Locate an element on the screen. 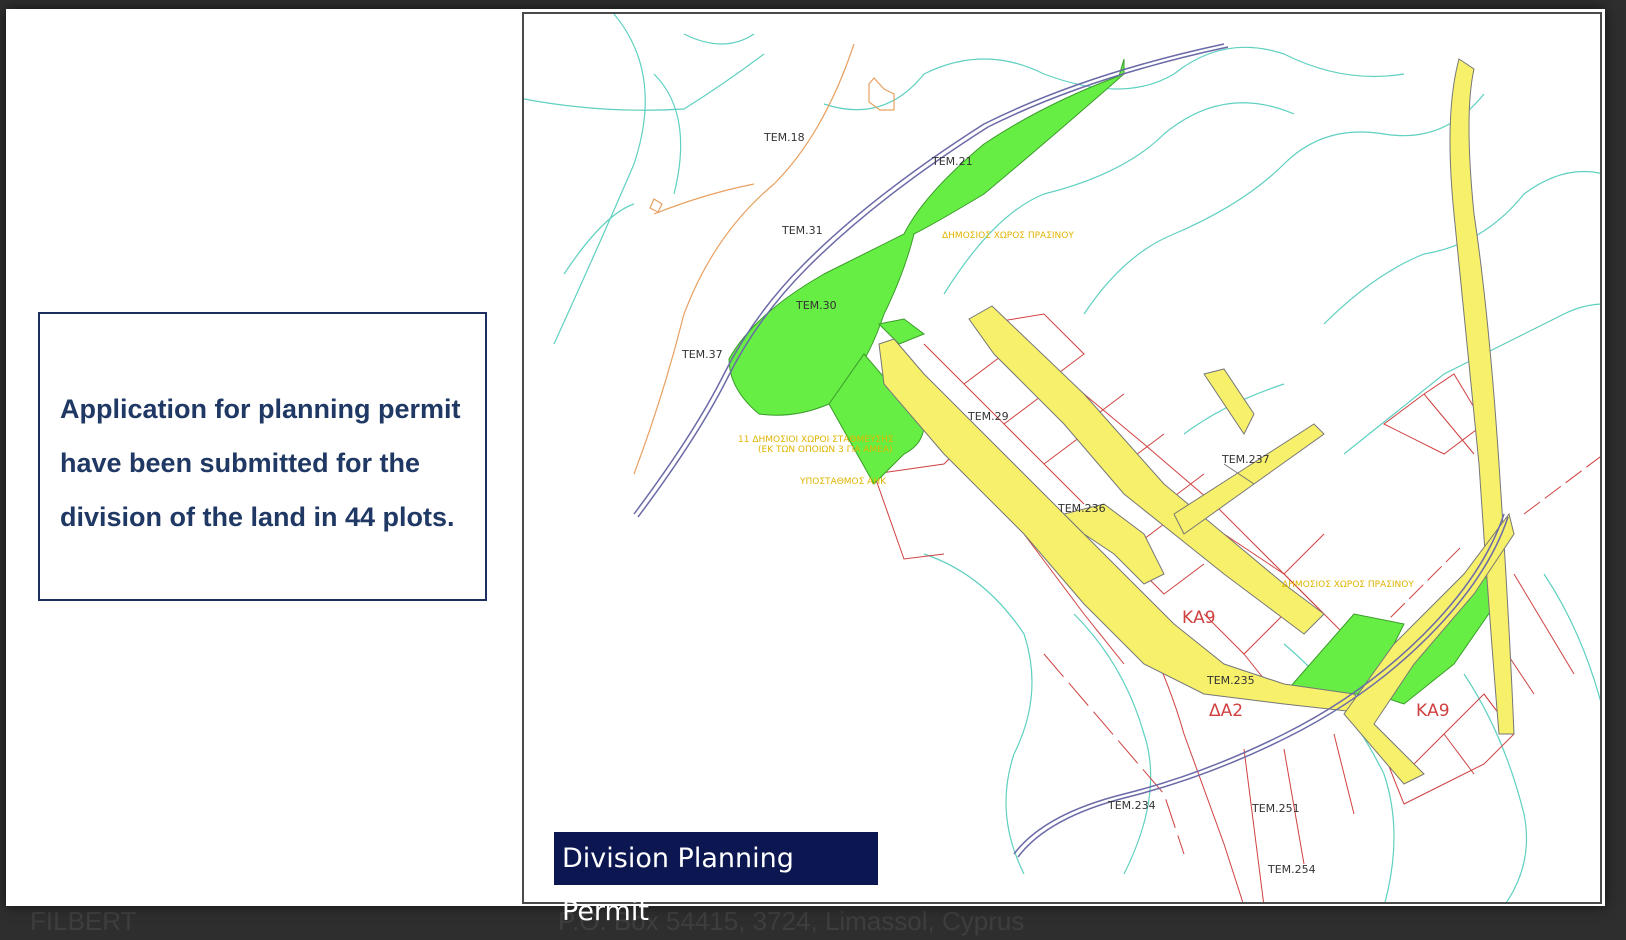 The image size is (1626, 940). label-tem30: TEM.30 is located at coordinates (816, 305).